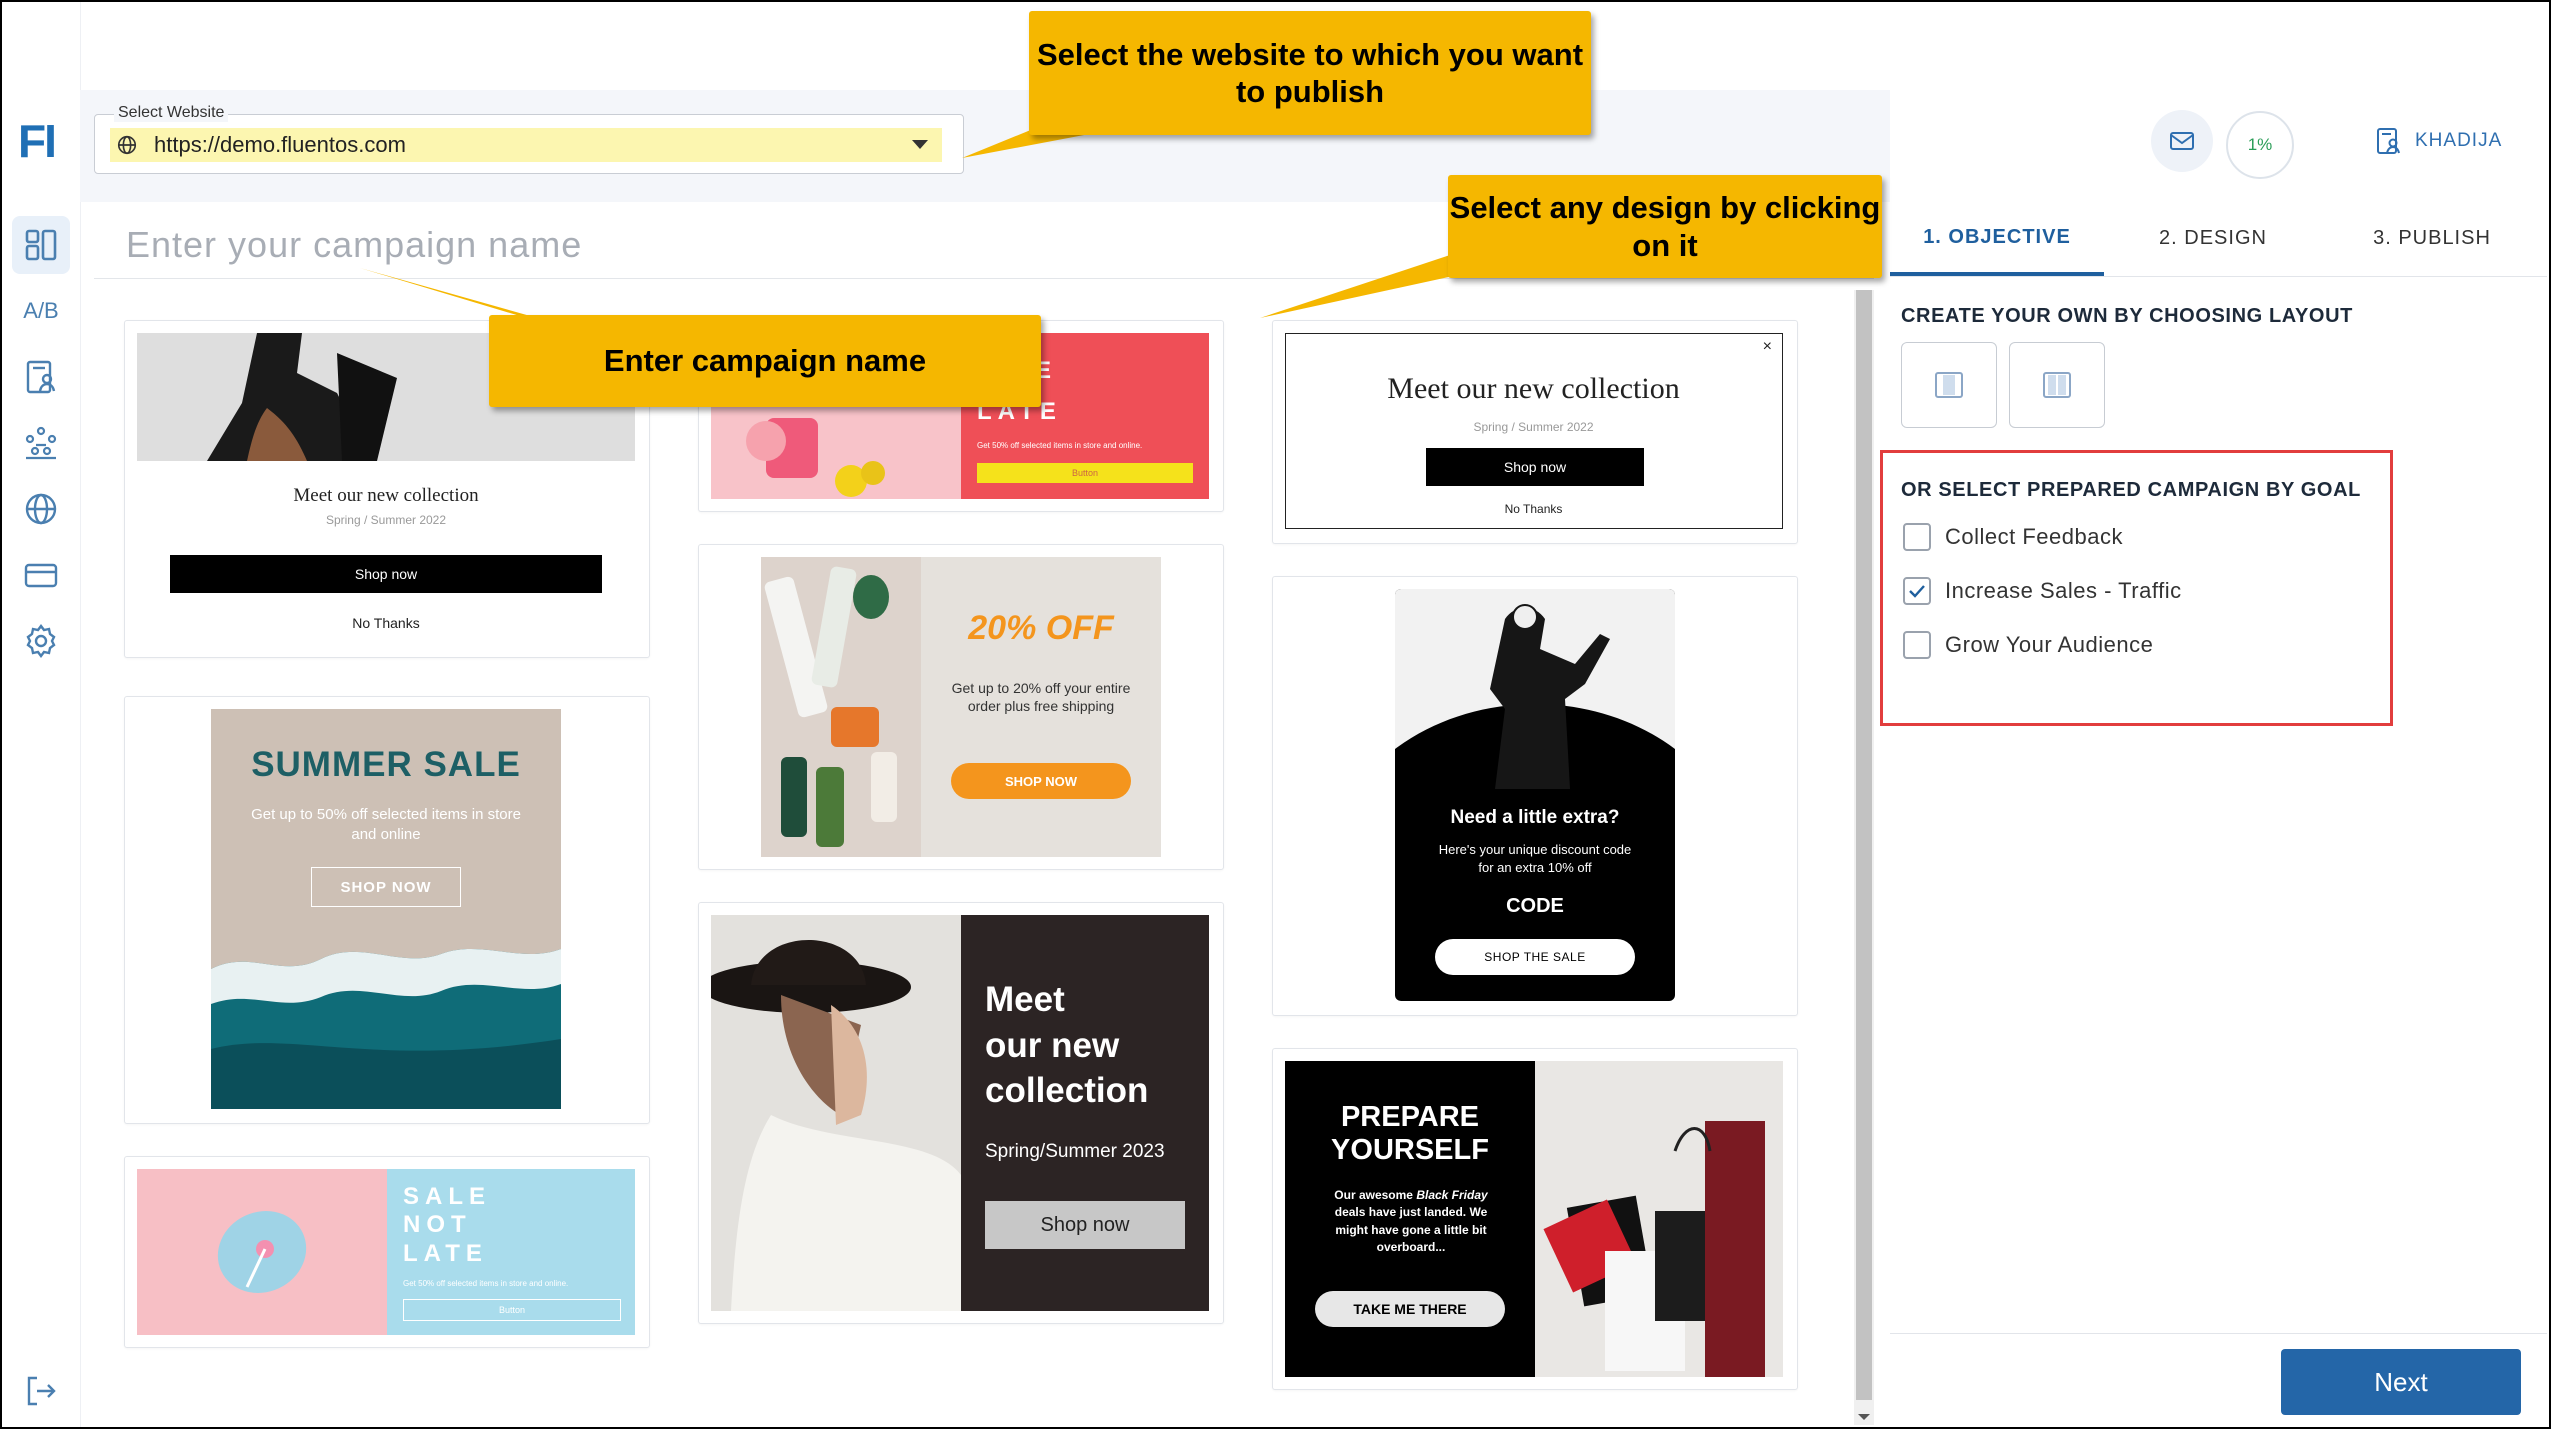 The width and height of the screenshot is (2551, 1429). I want to click on callout-campaign-name: Enter campaign name, so click(765, 361).